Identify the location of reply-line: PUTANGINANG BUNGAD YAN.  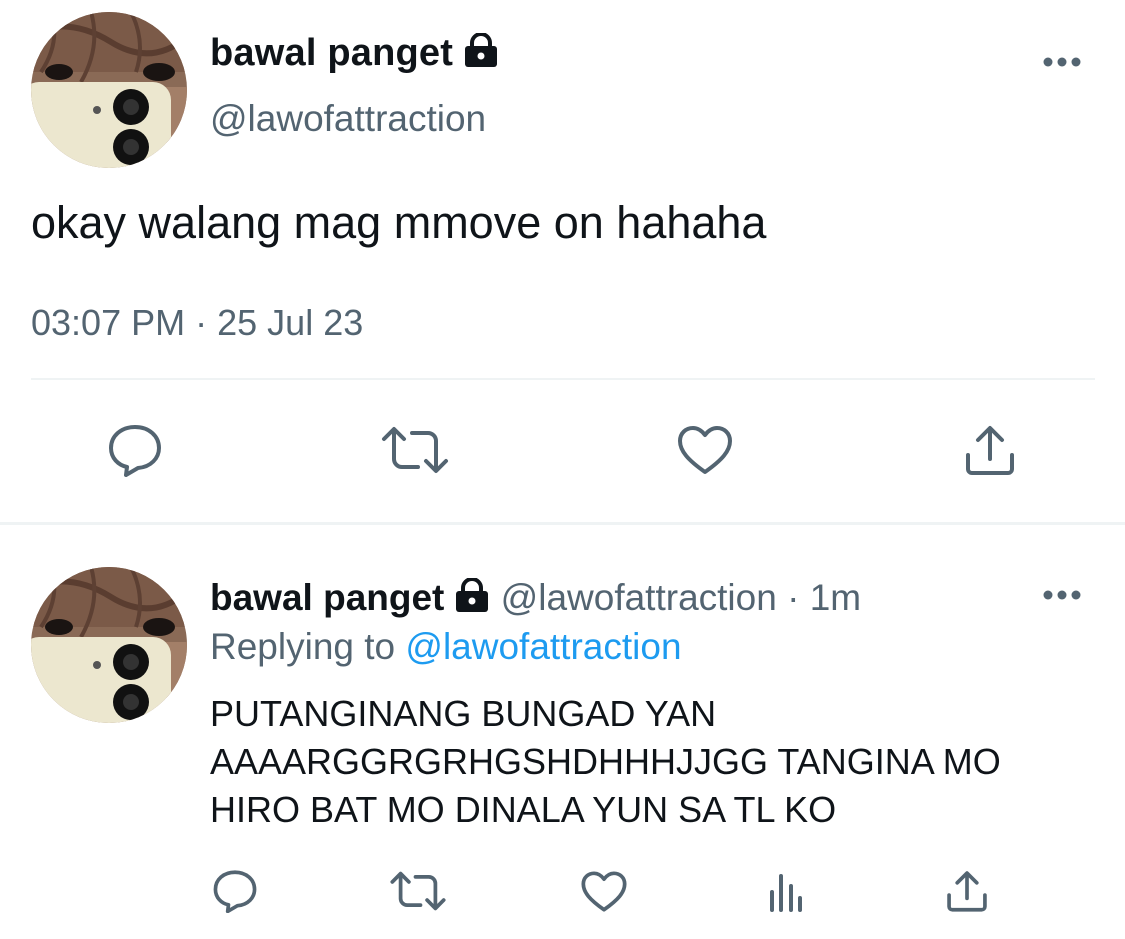
(463, 713).